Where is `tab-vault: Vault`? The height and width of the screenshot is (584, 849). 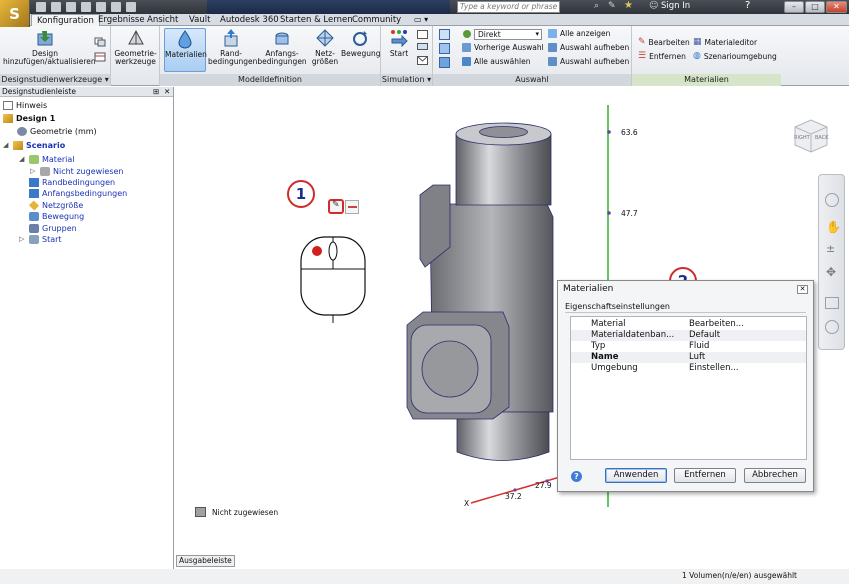 tab-vault: Vault is located at coordinates (199, 20).